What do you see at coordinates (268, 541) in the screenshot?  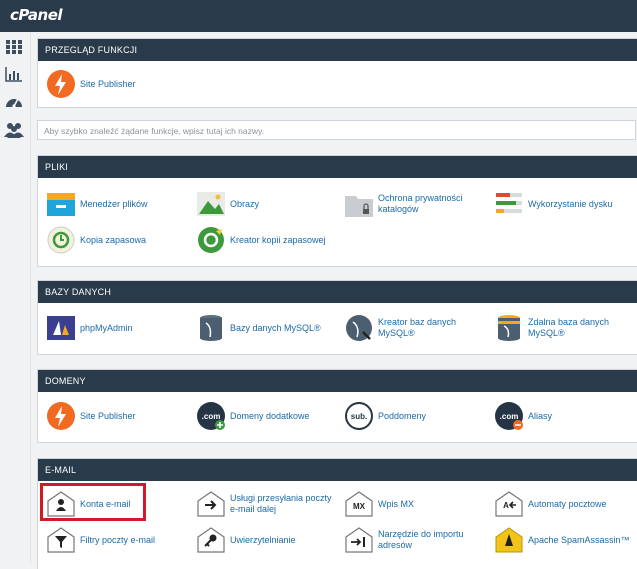 I see `authentication-link: Uwierzytelnianie` at bounding box center [268, 541].